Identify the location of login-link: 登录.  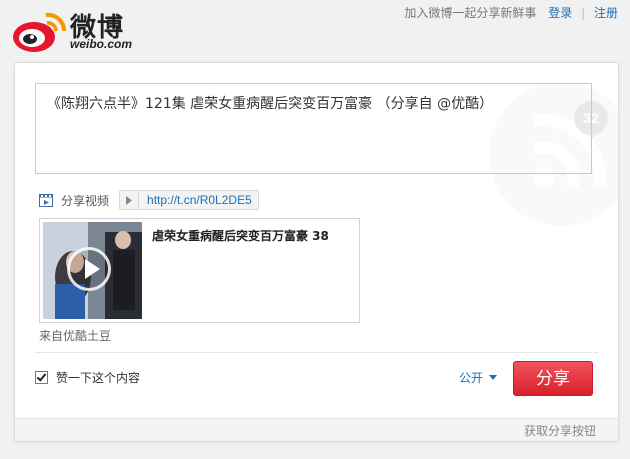
(560, 13).